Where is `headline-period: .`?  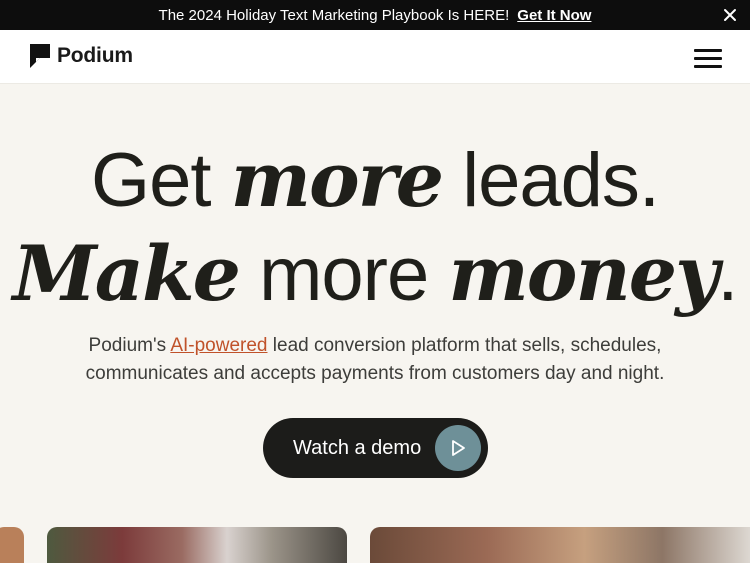 headline-period: . is located at coordinates (727, 274).